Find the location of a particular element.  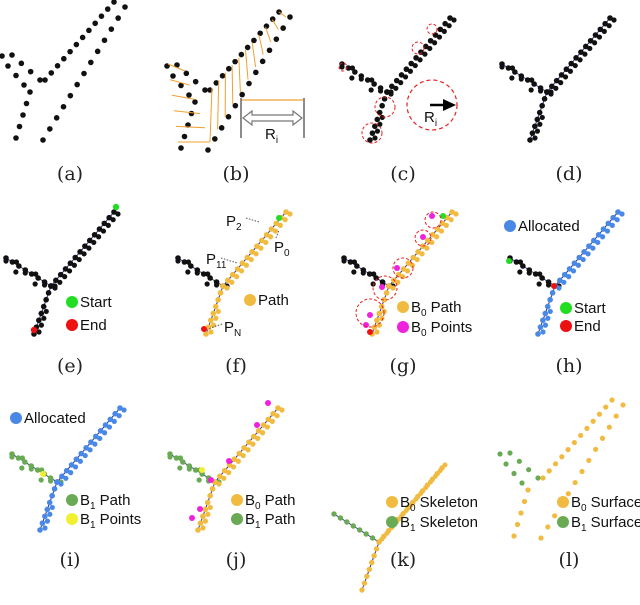

start-point is located at coordinates (509, 261).